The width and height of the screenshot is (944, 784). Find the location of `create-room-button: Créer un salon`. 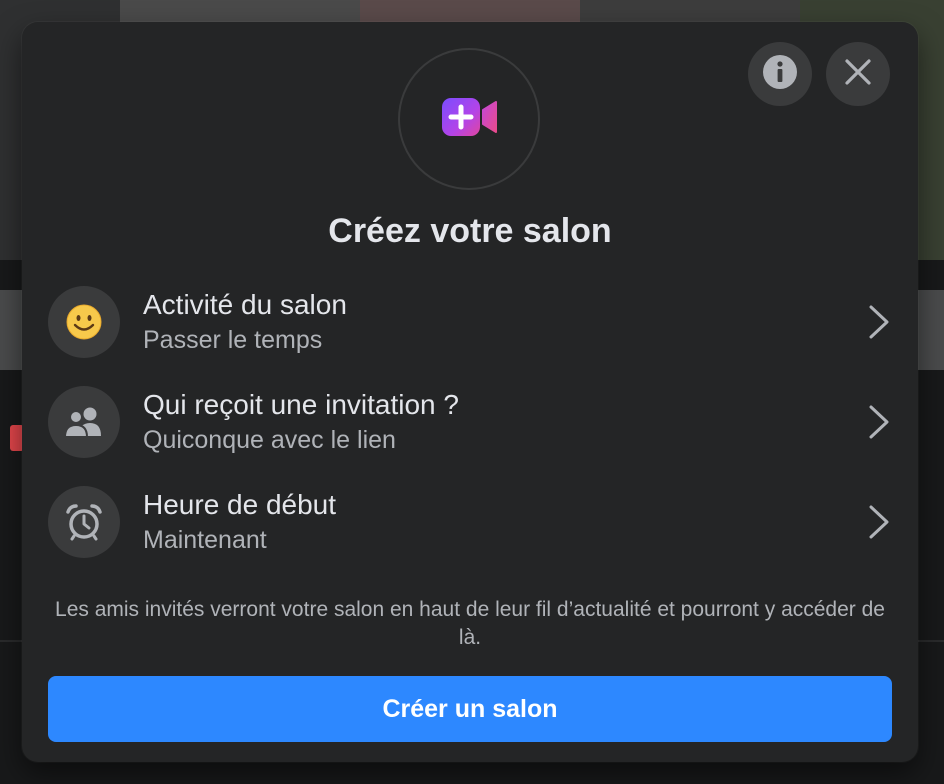

create-room-button: Créer un salon is located at coordinates (470, 709).